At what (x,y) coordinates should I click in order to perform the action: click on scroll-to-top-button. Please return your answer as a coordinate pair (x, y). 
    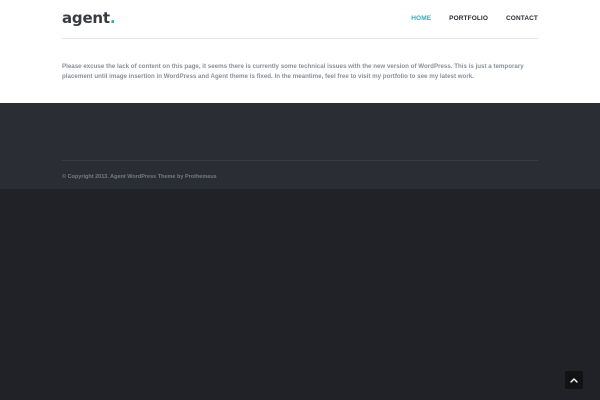
    Looking at the image, I should click on (574, 380).